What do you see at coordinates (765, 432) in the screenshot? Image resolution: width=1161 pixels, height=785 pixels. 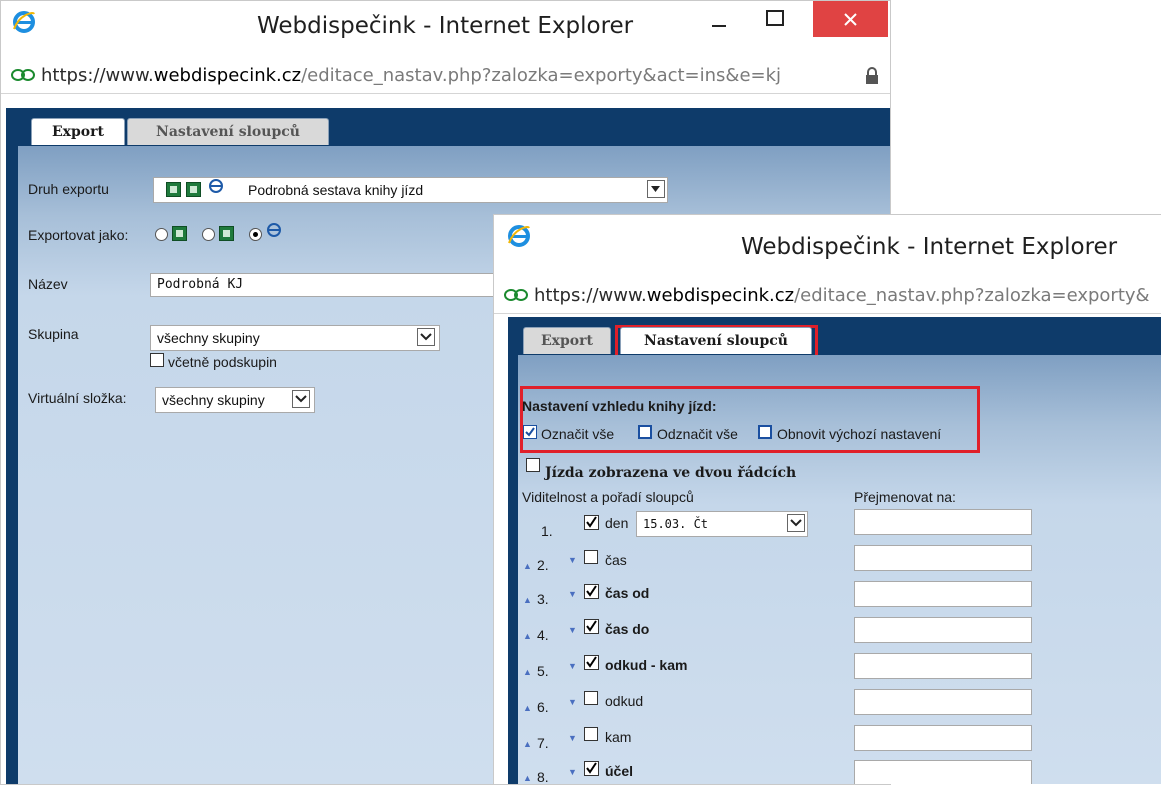 I see `restore-defaults-checkbox` at bounding box center [765, 432].